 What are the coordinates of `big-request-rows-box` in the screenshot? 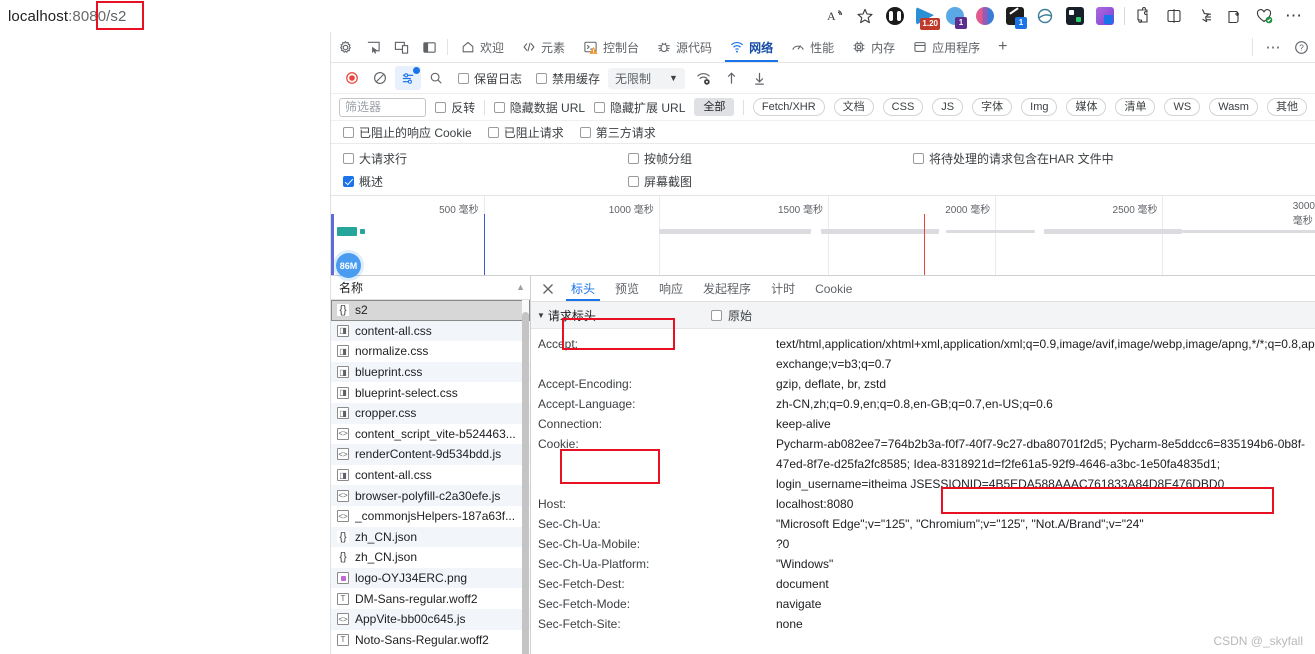 It's located at (348, 158).